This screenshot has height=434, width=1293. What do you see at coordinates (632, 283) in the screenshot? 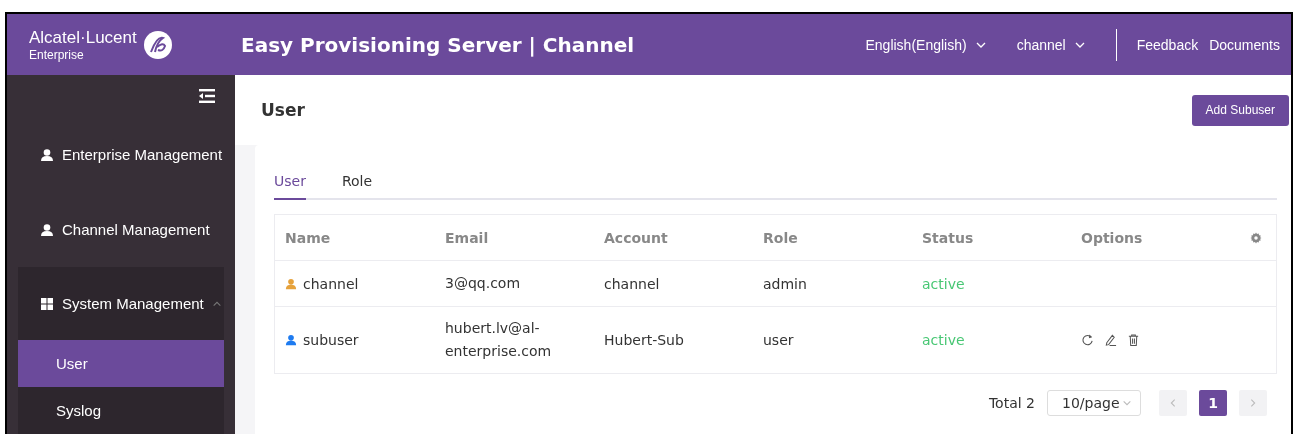
I see `table-cell-text: channel` at bounding box center [632, 283].